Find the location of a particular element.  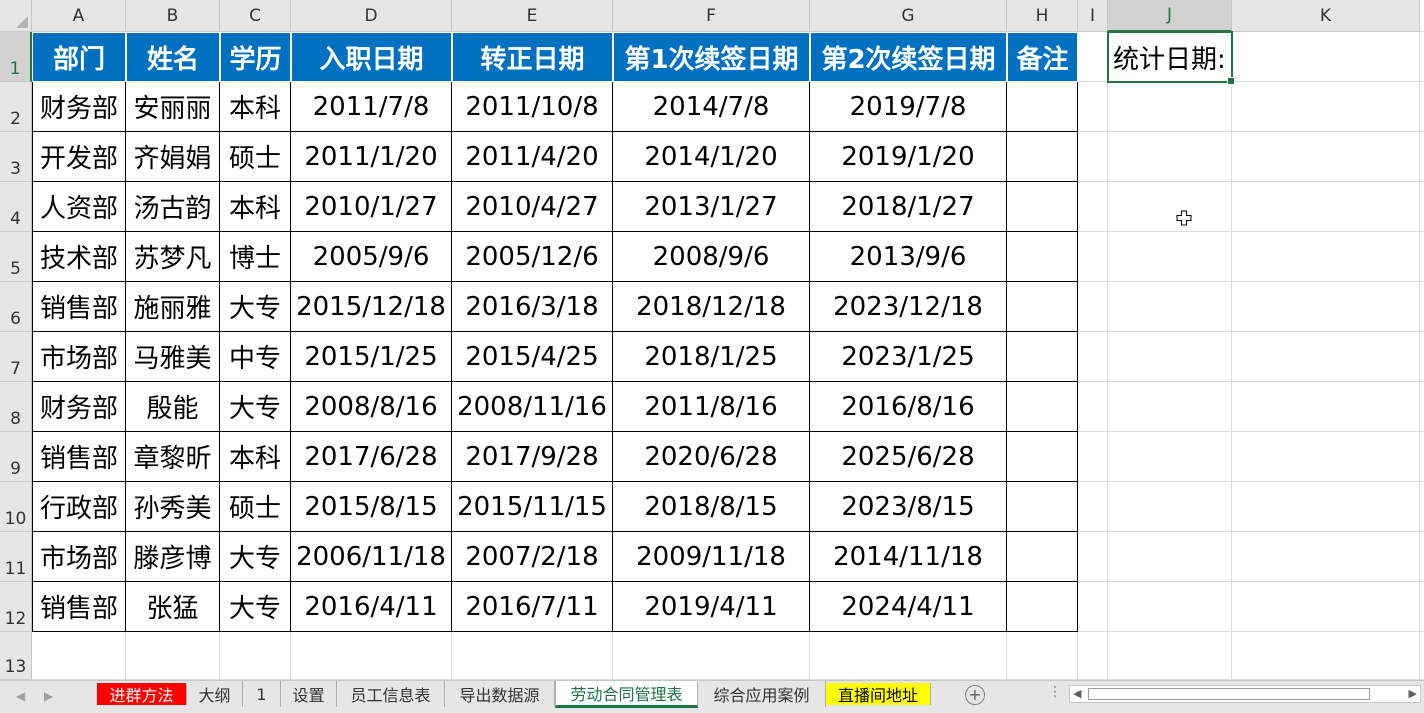

column-header-d: D is located at coordinates (371, 16).